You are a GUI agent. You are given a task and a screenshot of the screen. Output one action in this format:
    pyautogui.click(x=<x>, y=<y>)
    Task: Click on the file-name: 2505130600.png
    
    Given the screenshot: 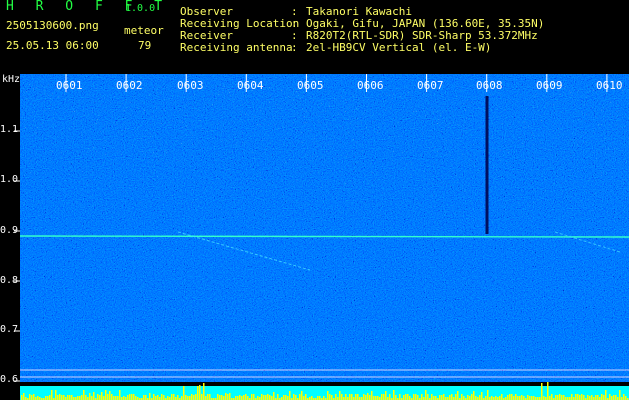 What is the action you would take?
    pyautogui.click(x=52, y=25)
    